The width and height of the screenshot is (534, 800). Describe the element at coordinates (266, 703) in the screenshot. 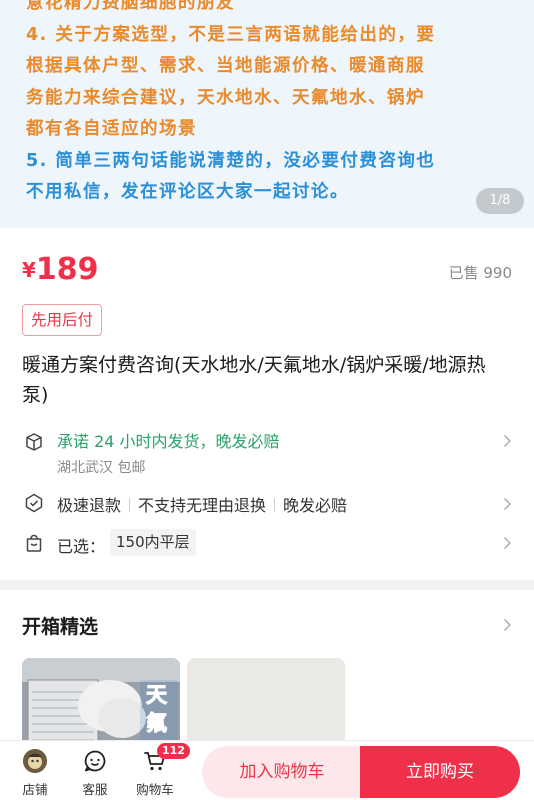

I see `unboxing-thumbnail` at that location.